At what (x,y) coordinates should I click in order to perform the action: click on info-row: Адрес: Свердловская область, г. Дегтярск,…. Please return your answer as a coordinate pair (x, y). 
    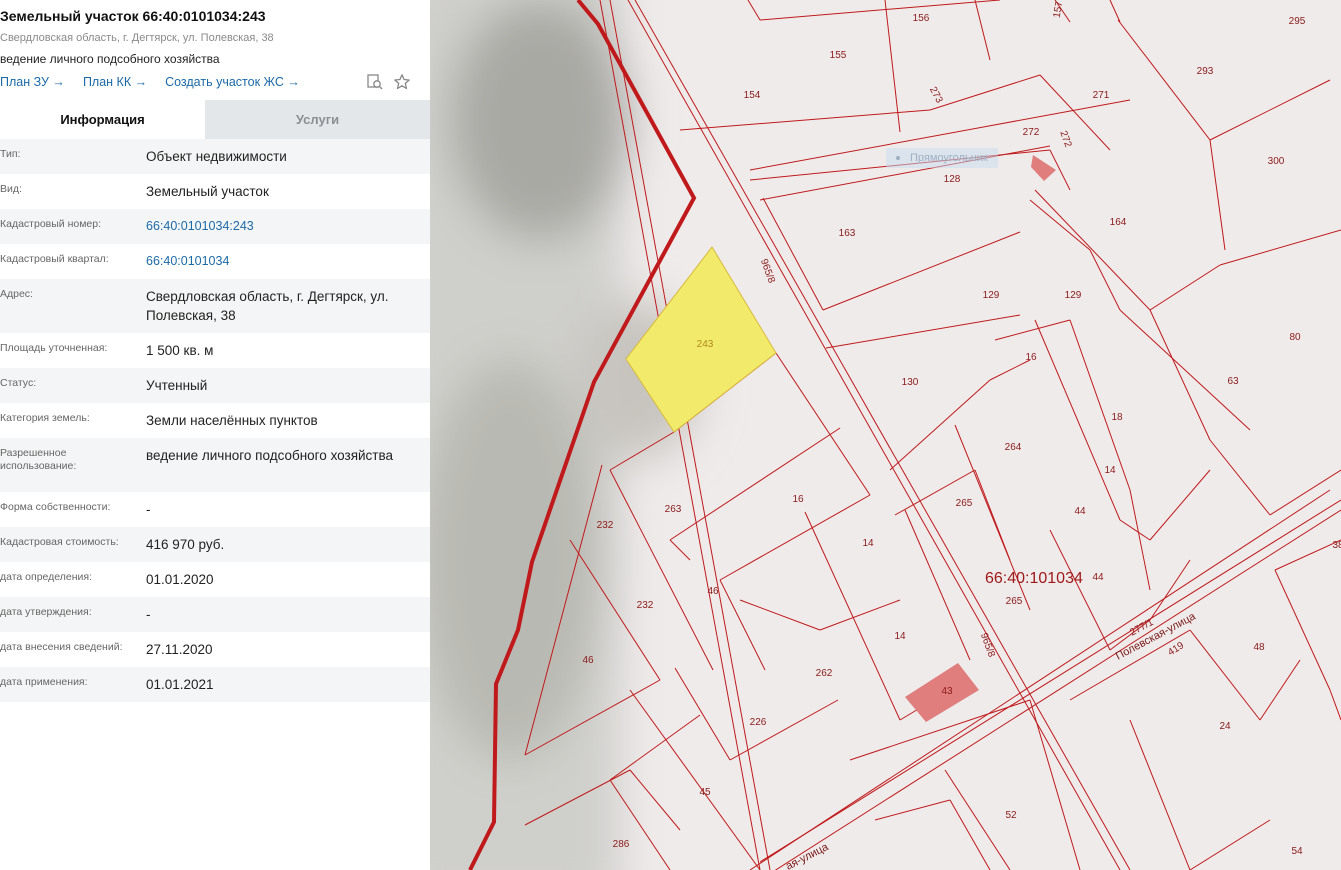
    Looking at the image, I should click on (215, 306).